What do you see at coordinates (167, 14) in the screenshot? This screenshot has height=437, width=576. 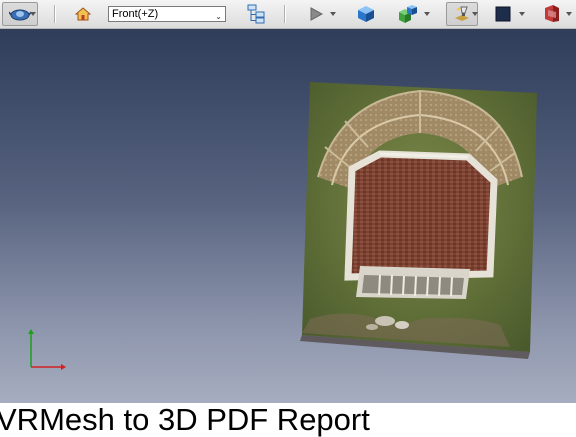 I see `view-select: Front(+Z) ⌄` at bounding box center [167, 14].